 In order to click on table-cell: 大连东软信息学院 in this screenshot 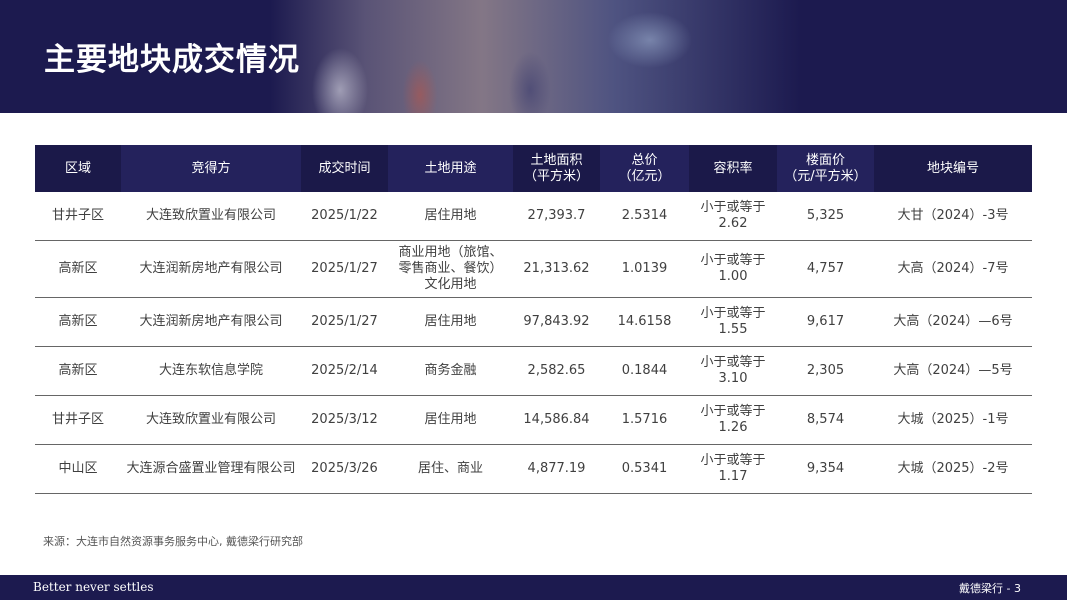, I will do `click(211, 371)`.